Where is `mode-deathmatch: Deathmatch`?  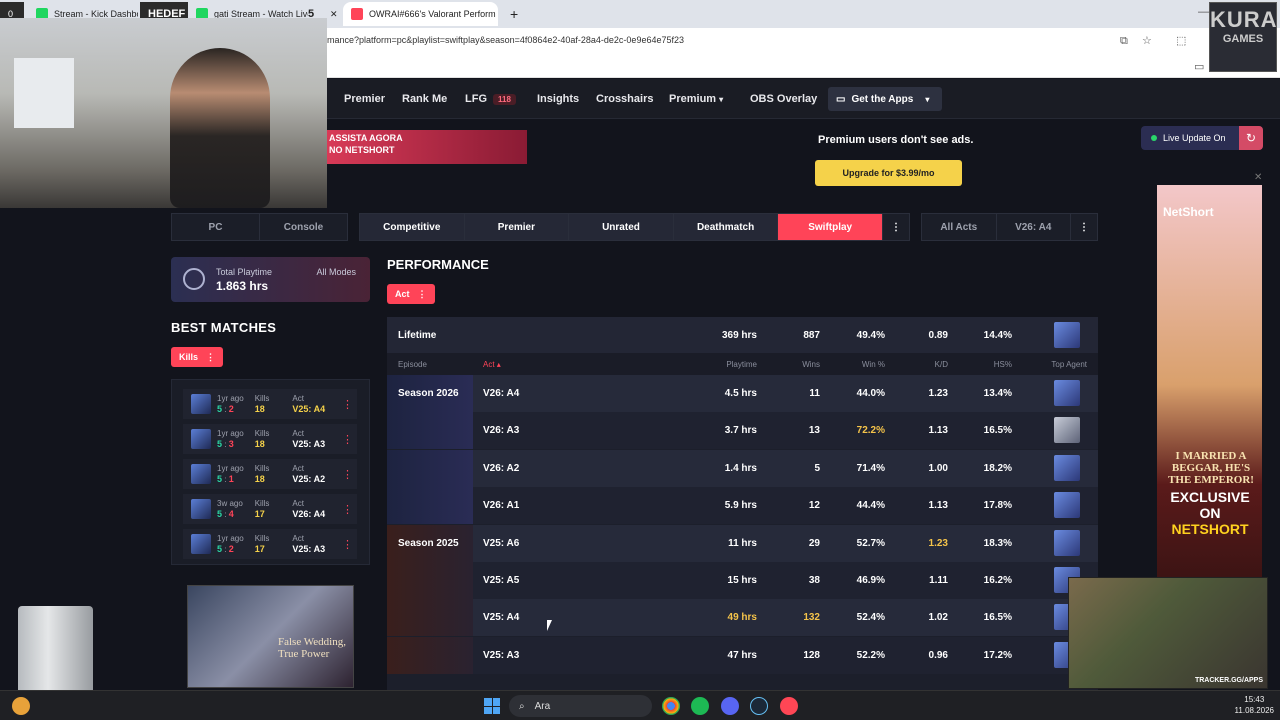
mode-deathmatch: Deathmatch is located at coordinates (726, 227).